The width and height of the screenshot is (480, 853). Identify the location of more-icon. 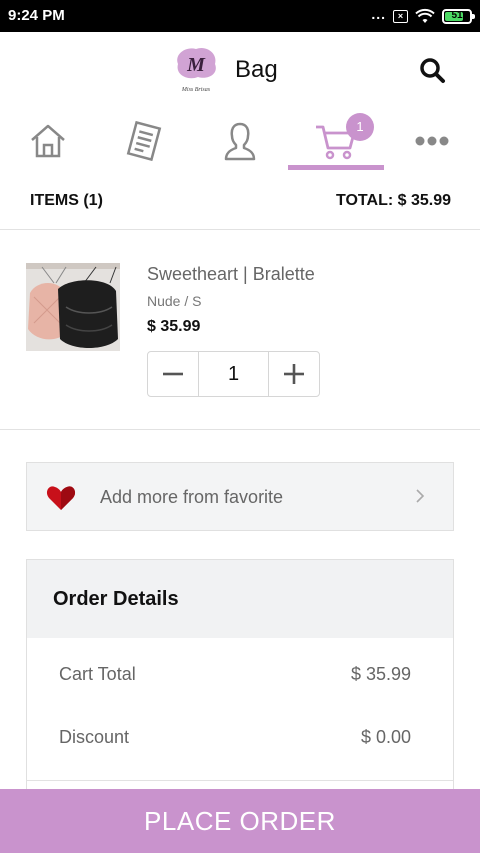
(432, 141).